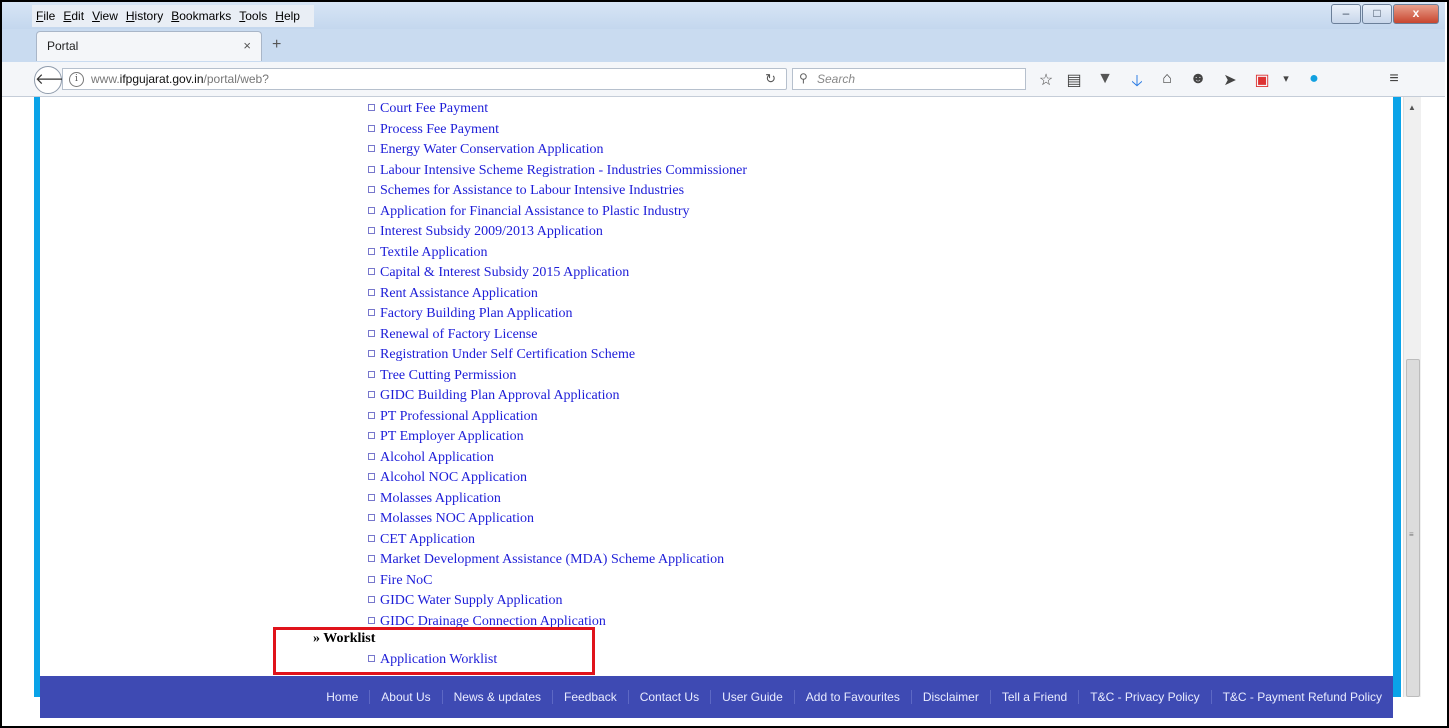 The width and height of the screenshot is (1449, 728). Describe the element at coordinates (1033, 697) in the screenshot. I see `footer-link: Tell a Friend` at that location.